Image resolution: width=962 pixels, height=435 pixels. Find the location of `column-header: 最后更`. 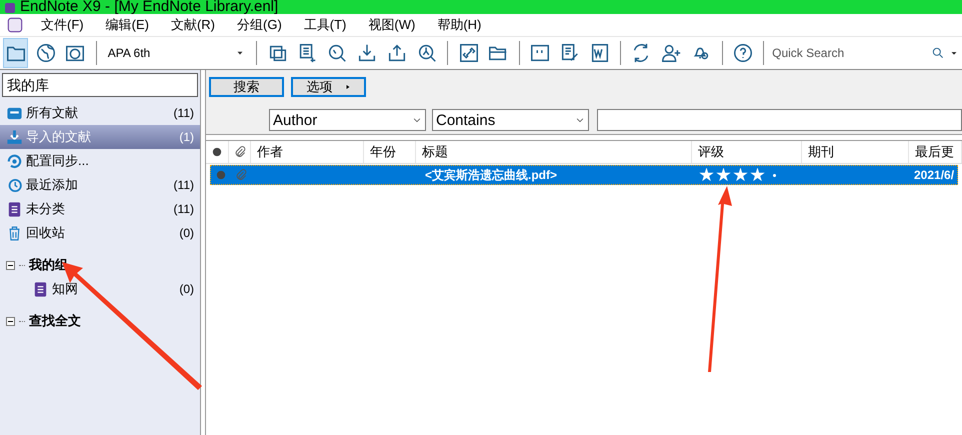

column-header: 最后更 is located at coordinates (935, 152).